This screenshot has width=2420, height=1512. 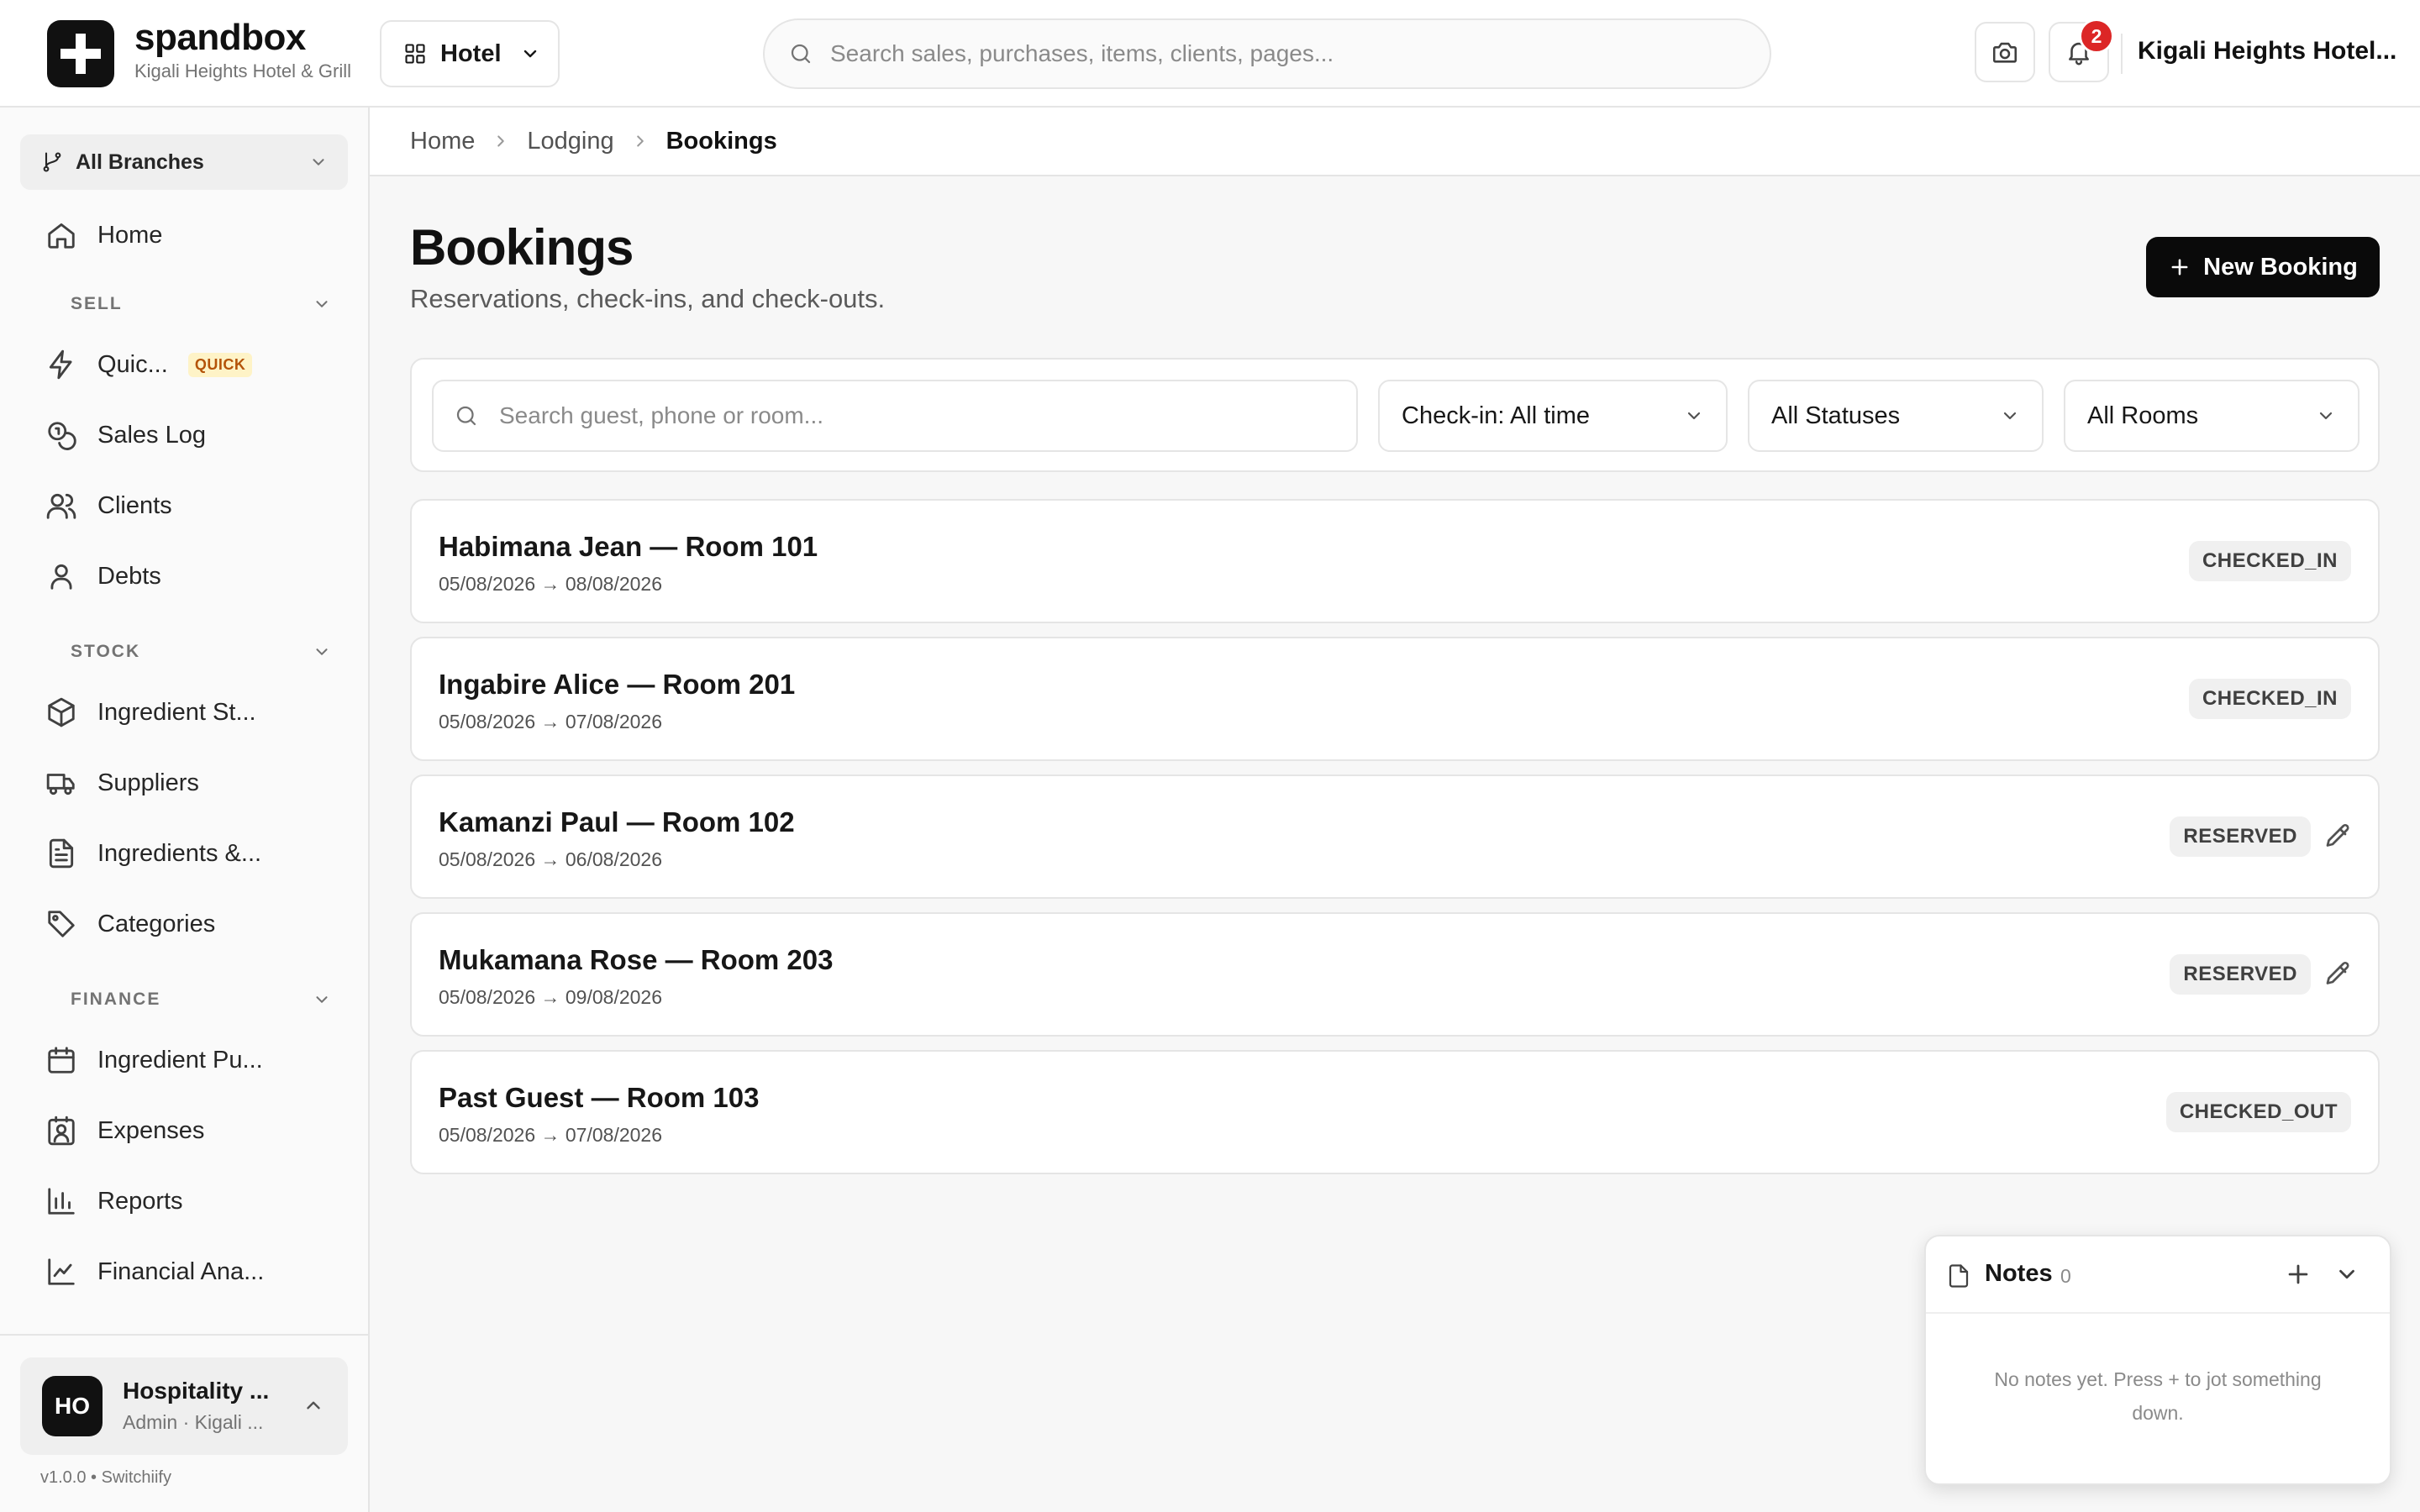 I want to click on branch-selector: All Branches, so click(x=184, y=162).